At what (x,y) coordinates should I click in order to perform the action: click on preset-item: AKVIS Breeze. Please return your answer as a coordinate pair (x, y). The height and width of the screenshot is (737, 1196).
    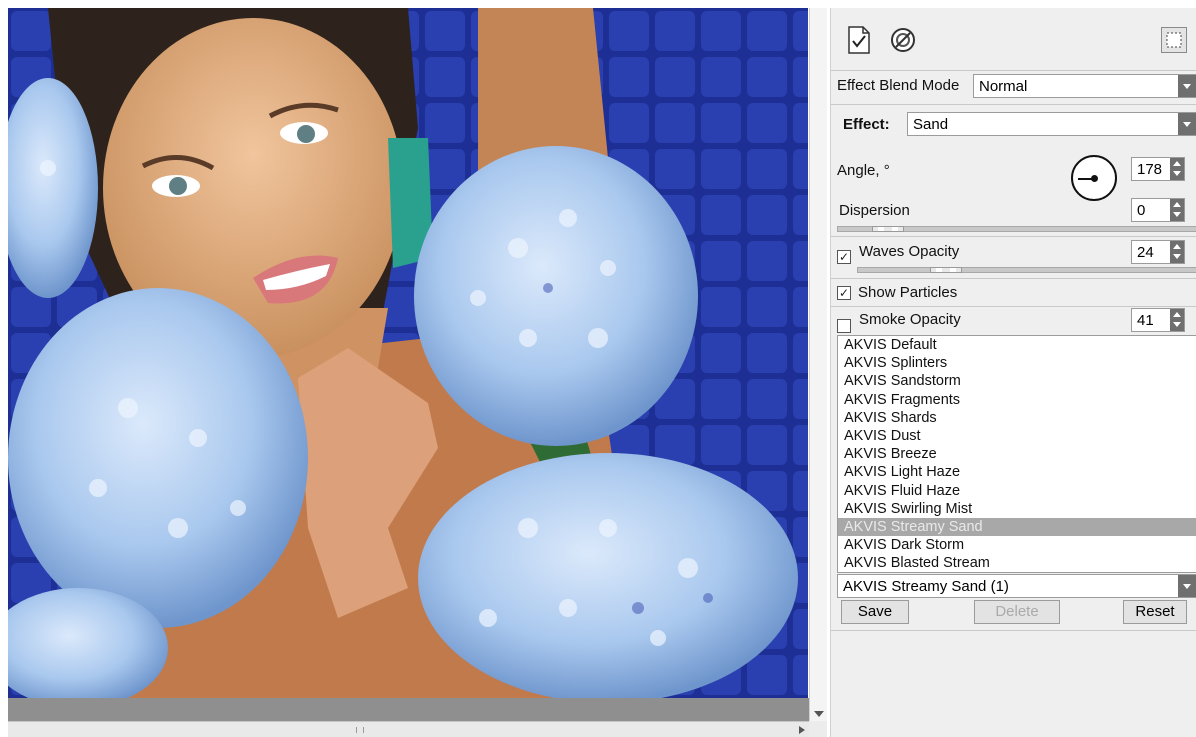
    Looking at the image, I should click on (1017, 454).